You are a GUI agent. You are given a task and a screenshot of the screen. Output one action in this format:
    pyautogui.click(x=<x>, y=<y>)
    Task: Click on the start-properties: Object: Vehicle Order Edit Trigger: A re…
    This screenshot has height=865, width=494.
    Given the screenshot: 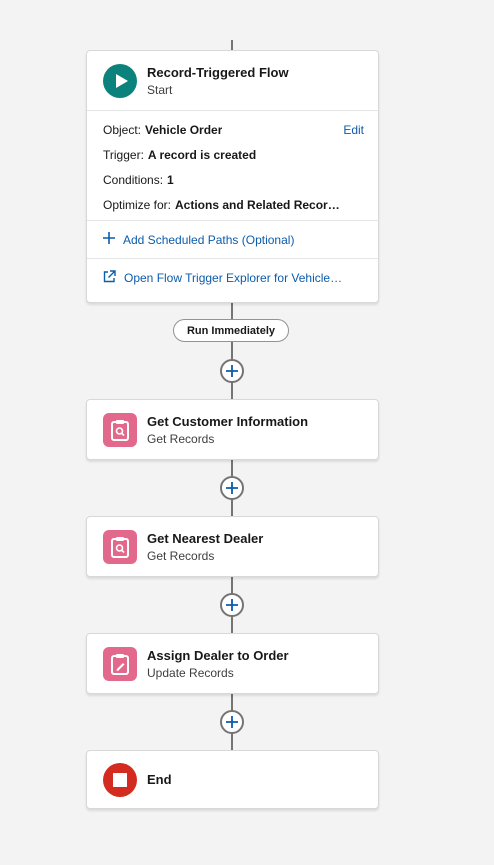 What is the action you would take?
    pyautogui.click(x=232, y=163)
    